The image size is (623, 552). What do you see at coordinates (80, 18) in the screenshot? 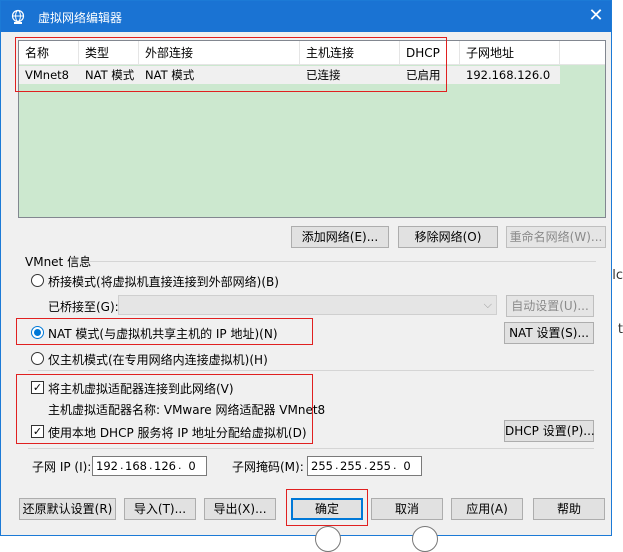
I see `window-title: 虚拟网络编辑器` at bounding box center [80, 18].